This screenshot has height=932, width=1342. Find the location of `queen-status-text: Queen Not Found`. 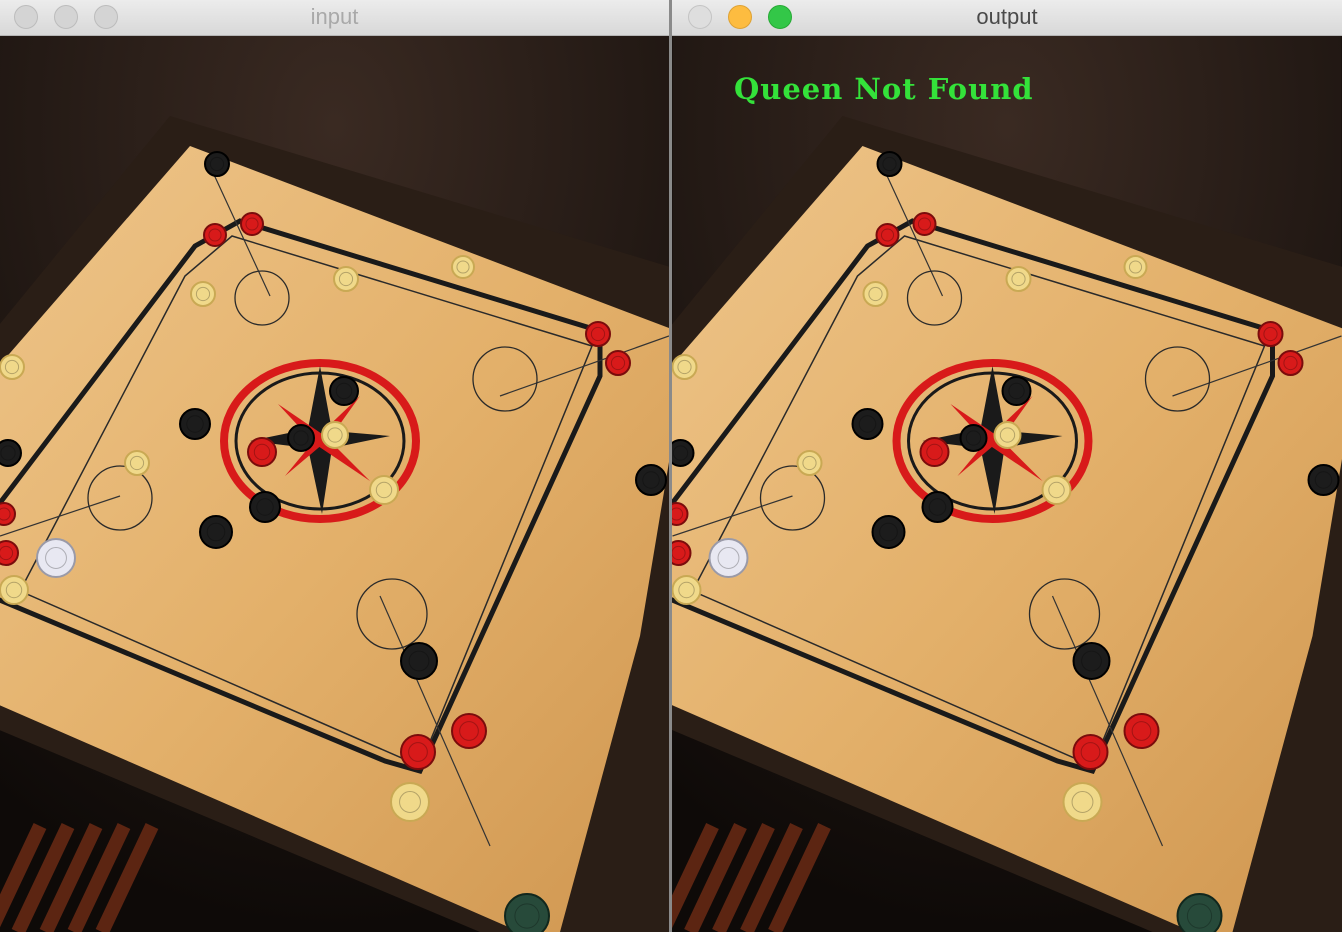

queen-status-text: Queen Not Found is located at coordinates (884, 89).